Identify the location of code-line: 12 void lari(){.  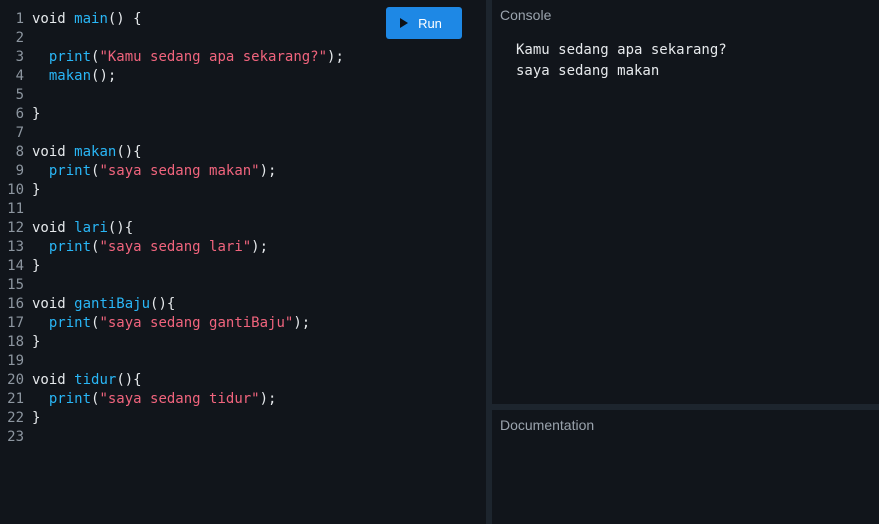
(172, 228).